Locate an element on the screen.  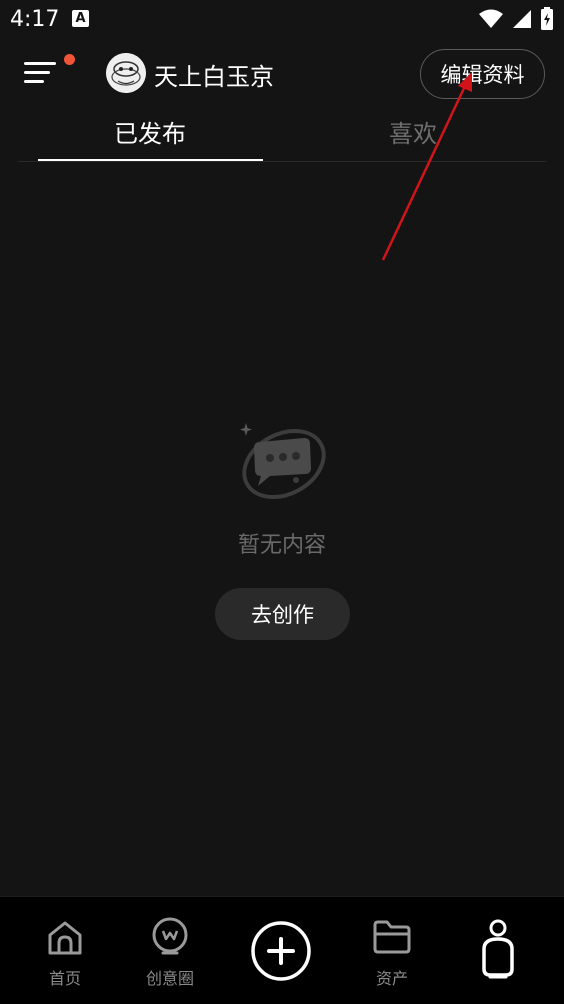
username: 天上白玉京 is located at coordinates (214, 74).